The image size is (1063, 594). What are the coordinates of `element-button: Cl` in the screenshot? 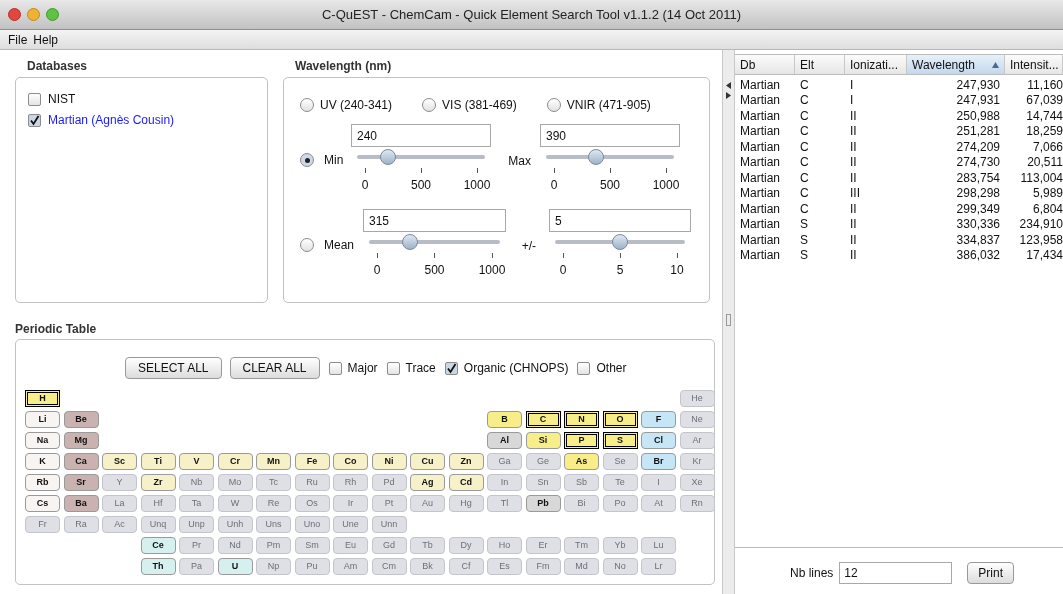 It's located at (658, 440).